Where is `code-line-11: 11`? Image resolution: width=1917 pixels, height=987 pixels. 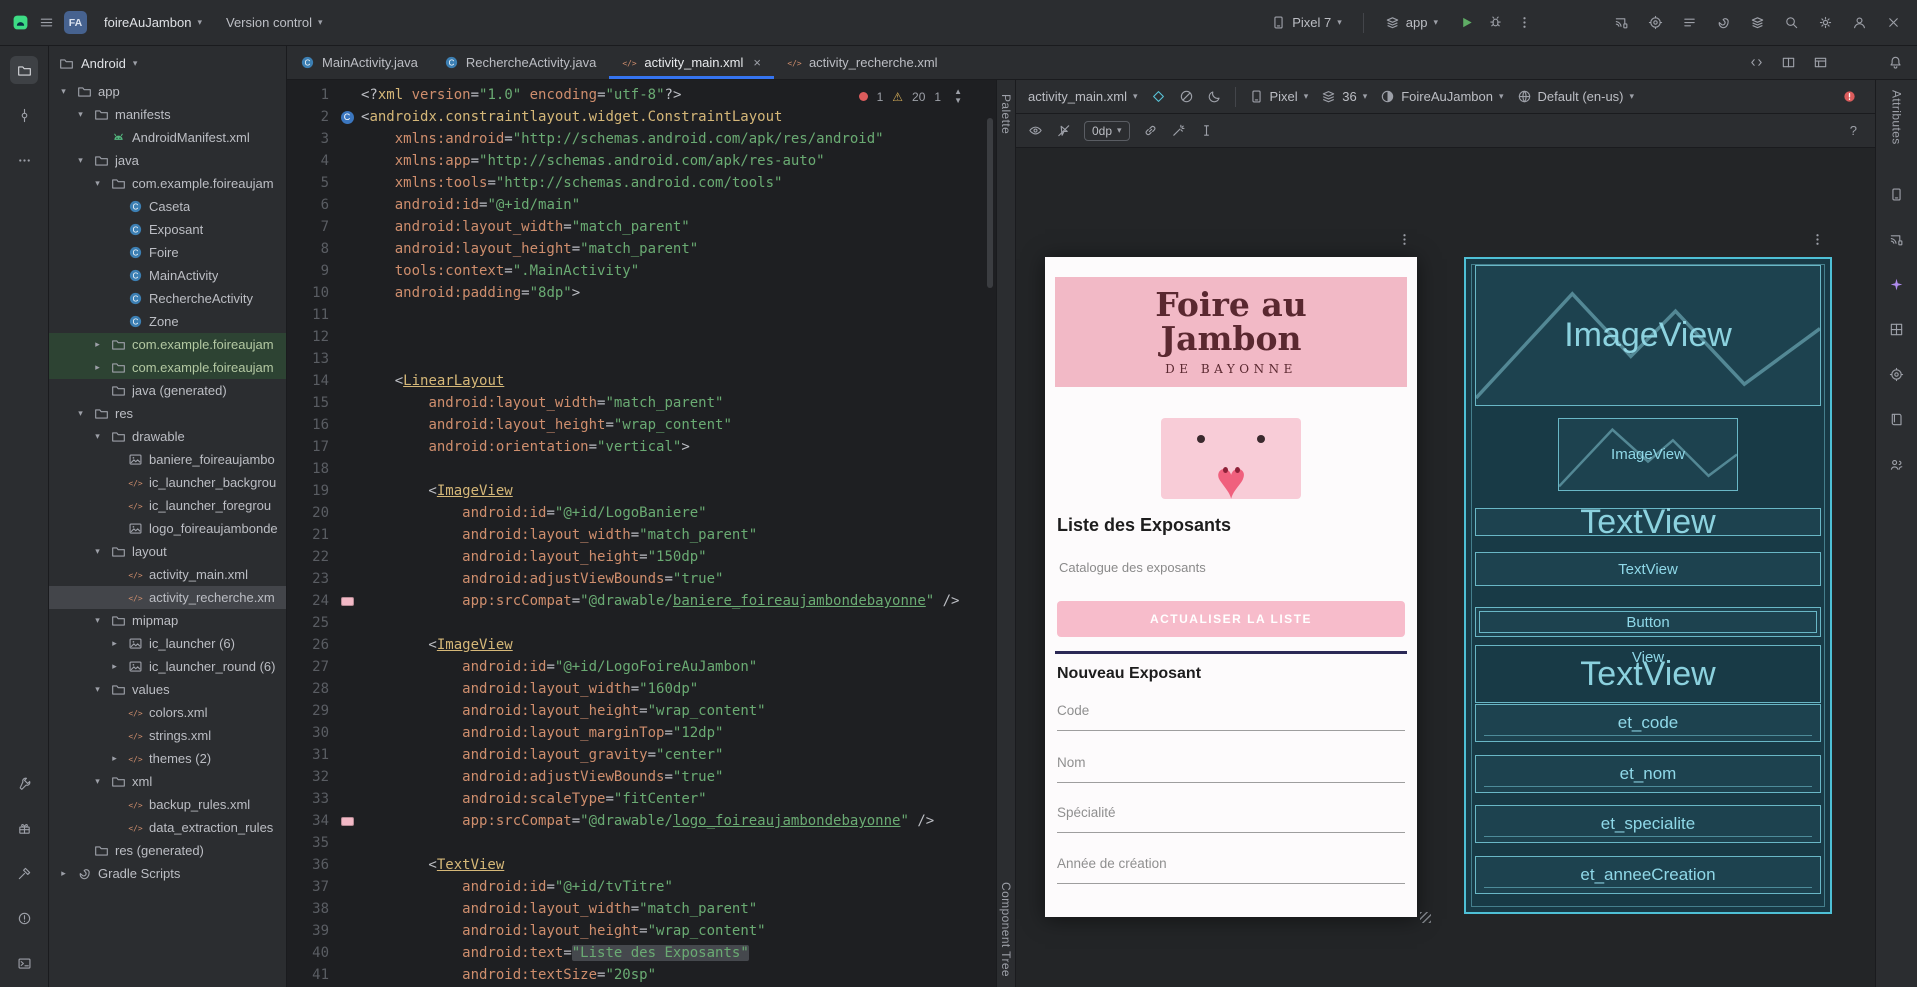 code-line-11: 11 is located at coordinates (641, 315).